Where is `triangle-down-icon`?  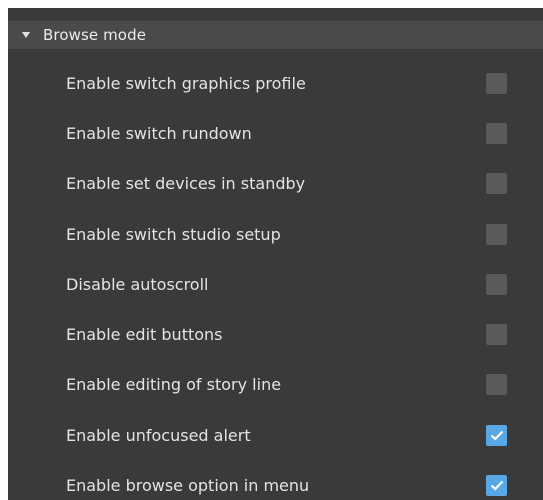 triangle-down-icon is located at coordinates (26, 35).